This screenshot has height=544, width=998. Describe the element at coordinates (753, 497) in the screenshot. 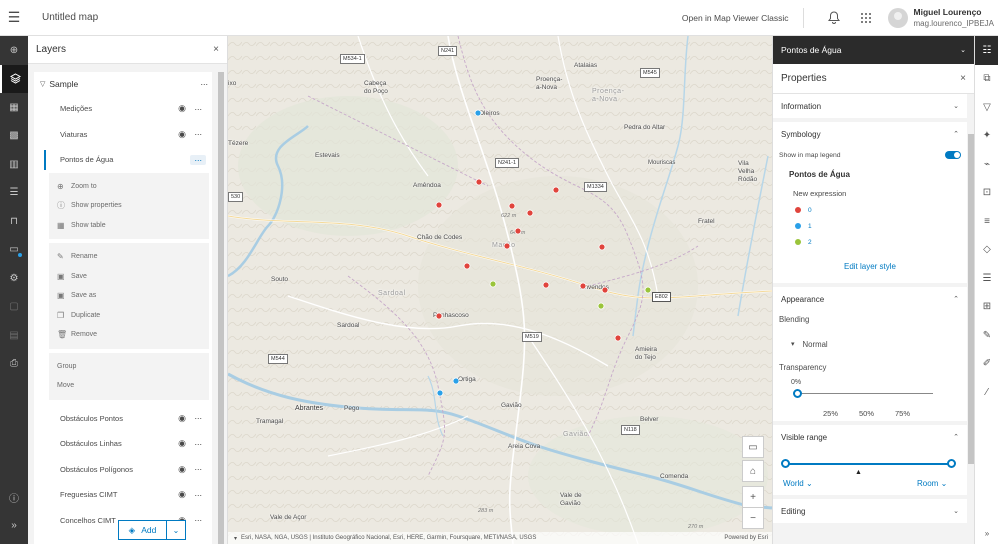

I see `zoom-in-button: +` at that location.